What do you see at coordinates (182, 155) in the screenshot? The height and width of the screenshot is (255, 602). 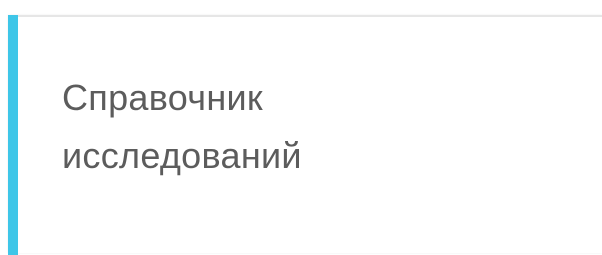 I see `card-title-line-2: исследований` at bounding box center [182, 155].